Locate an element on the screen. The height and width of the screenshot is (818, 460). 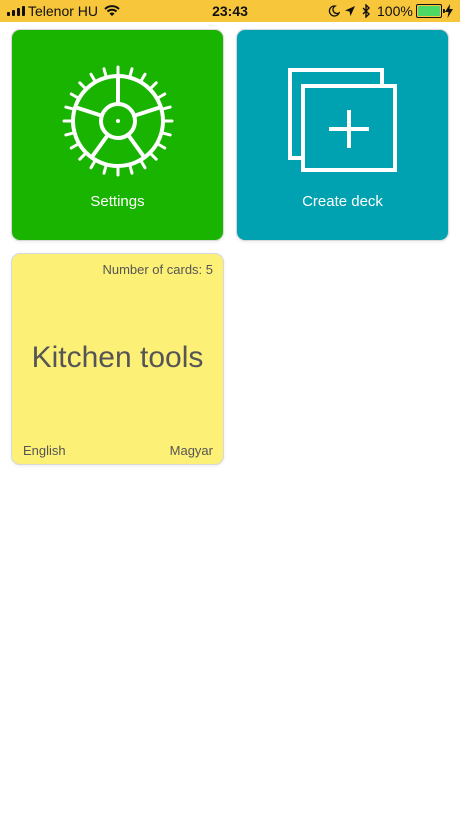
create-deck-tile: Create deck is located at coordinates (342, 135).